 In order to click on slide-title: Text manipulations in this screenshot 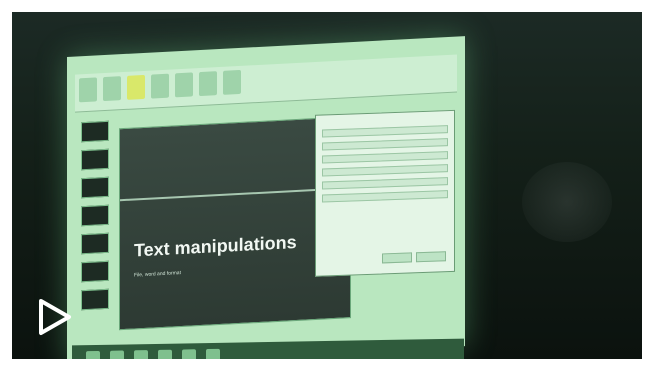, I will do `click(215, 246)`.